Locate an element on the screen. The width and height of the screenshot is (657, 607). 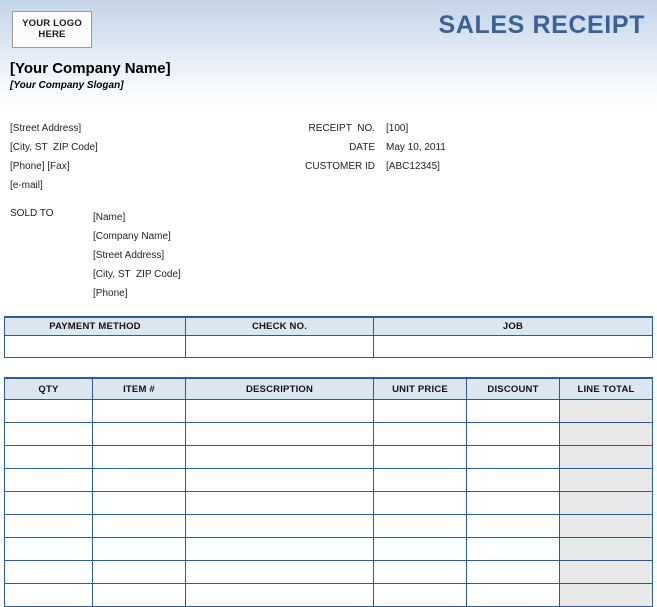
receipt-date-value: May 10, 2011 is located at coordinates (416, 147).